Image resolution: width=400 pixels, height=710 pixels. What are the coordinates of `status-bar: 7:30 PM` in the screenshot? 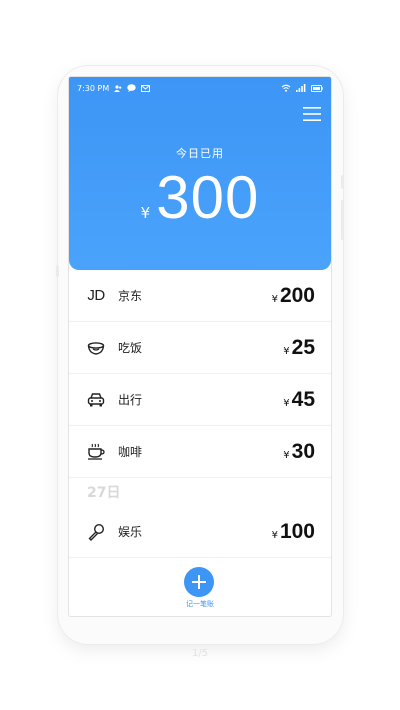 It's located at (200, 88).